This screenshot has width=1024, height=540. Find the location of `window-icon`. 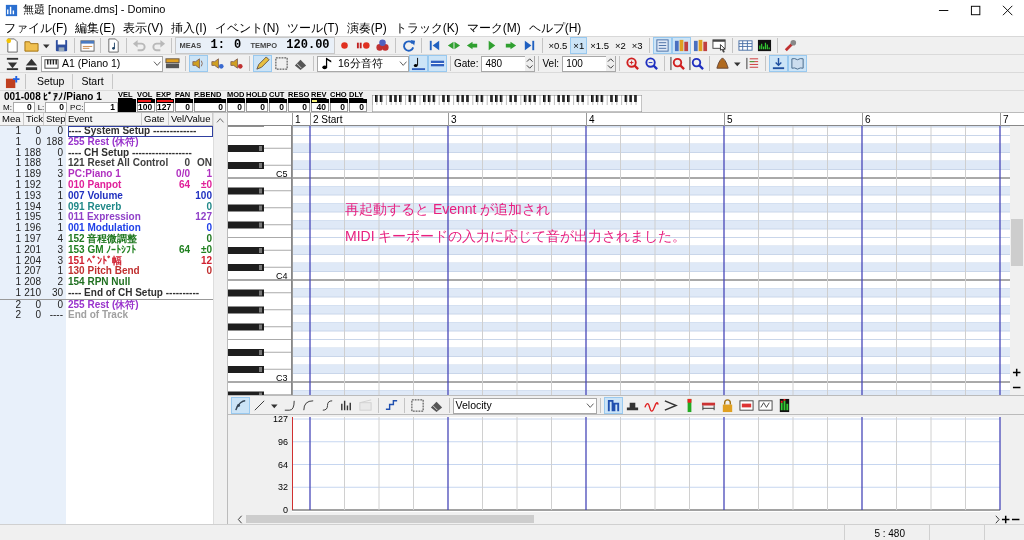

window-icon is located at coordinates (87, 45).